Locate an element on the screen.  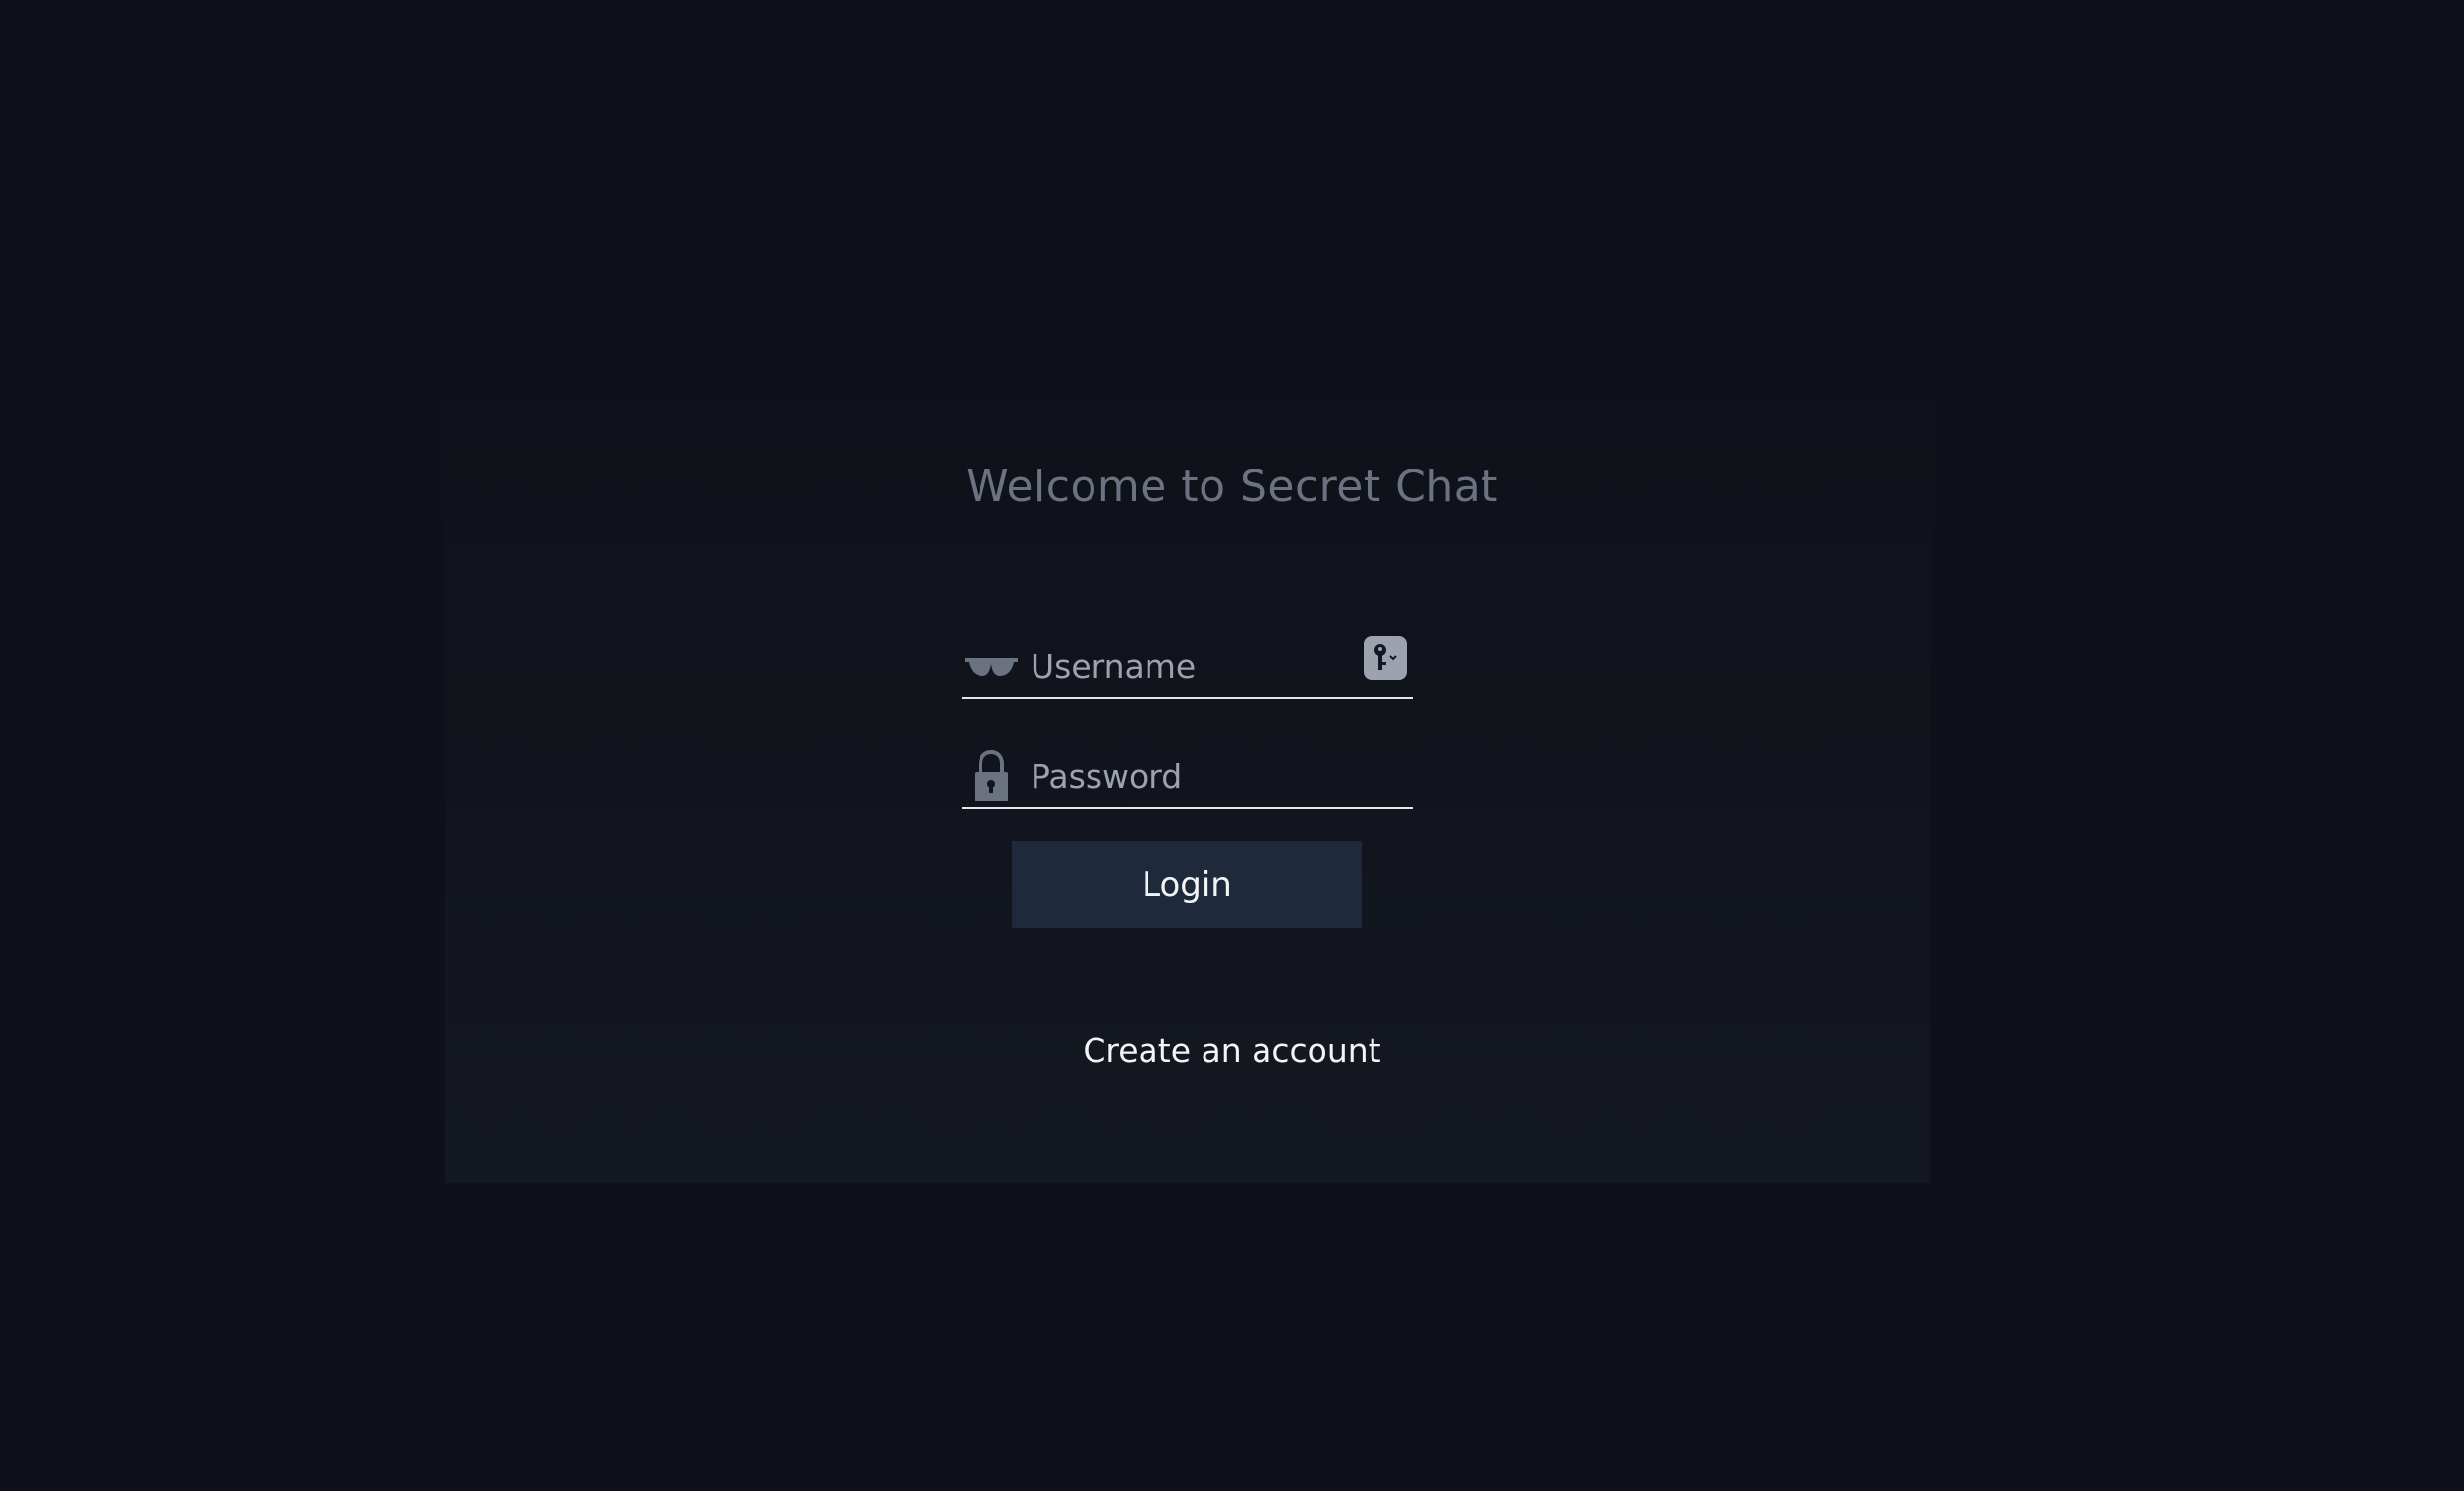
create-account-link: Create an account is located at coordinates (1231, 1050).